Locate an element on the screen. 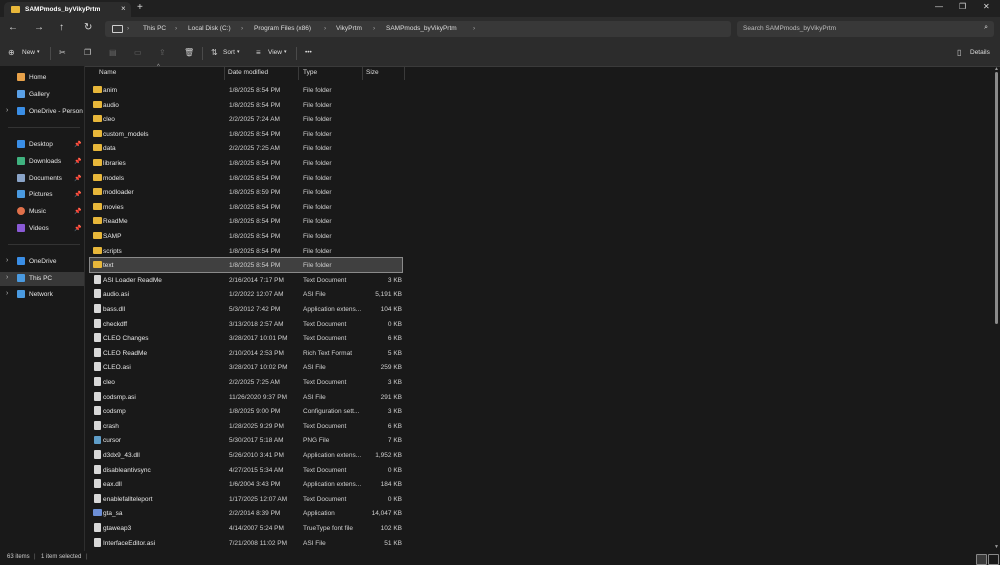  sidebar-item-downloads: Downloads 📌 is located at coordinates (42, 162).